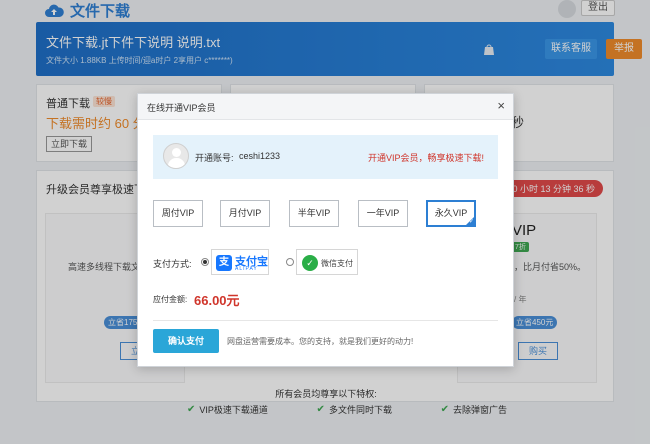 The image size is (650, 444). What do you see at coordinates (205, 262) in the screenshot?
I see `alipay-radio` at bounding box center [205, 262].